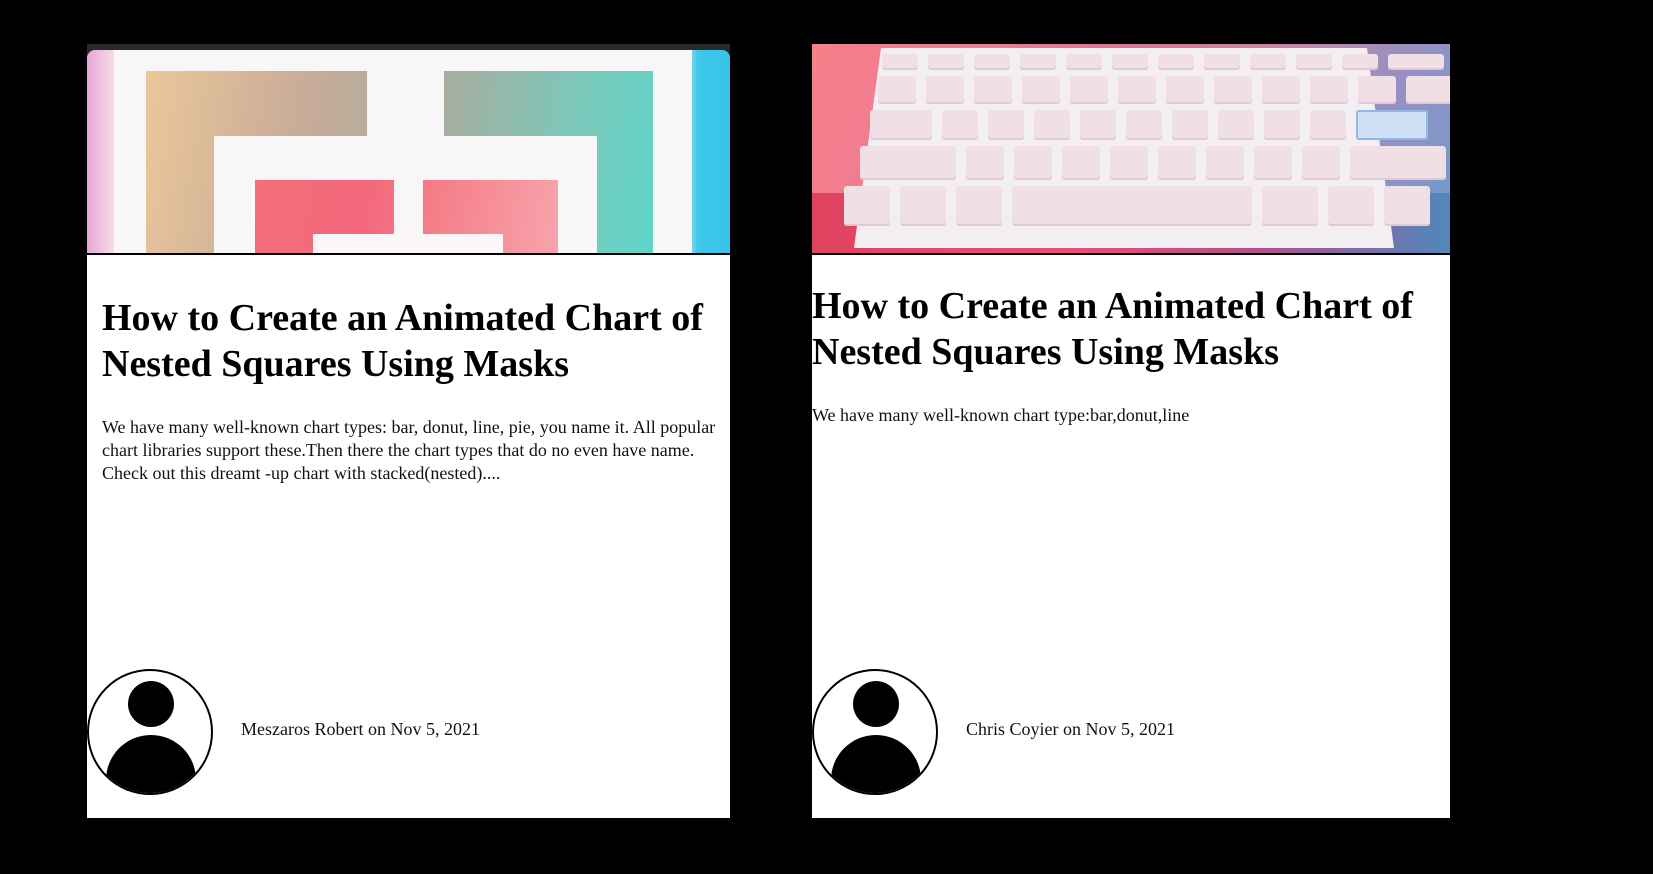 The image size is (1653, 874). I want to click on article-byline: Chris Coyier on Nov 5, 2021, so click(1070, 729).